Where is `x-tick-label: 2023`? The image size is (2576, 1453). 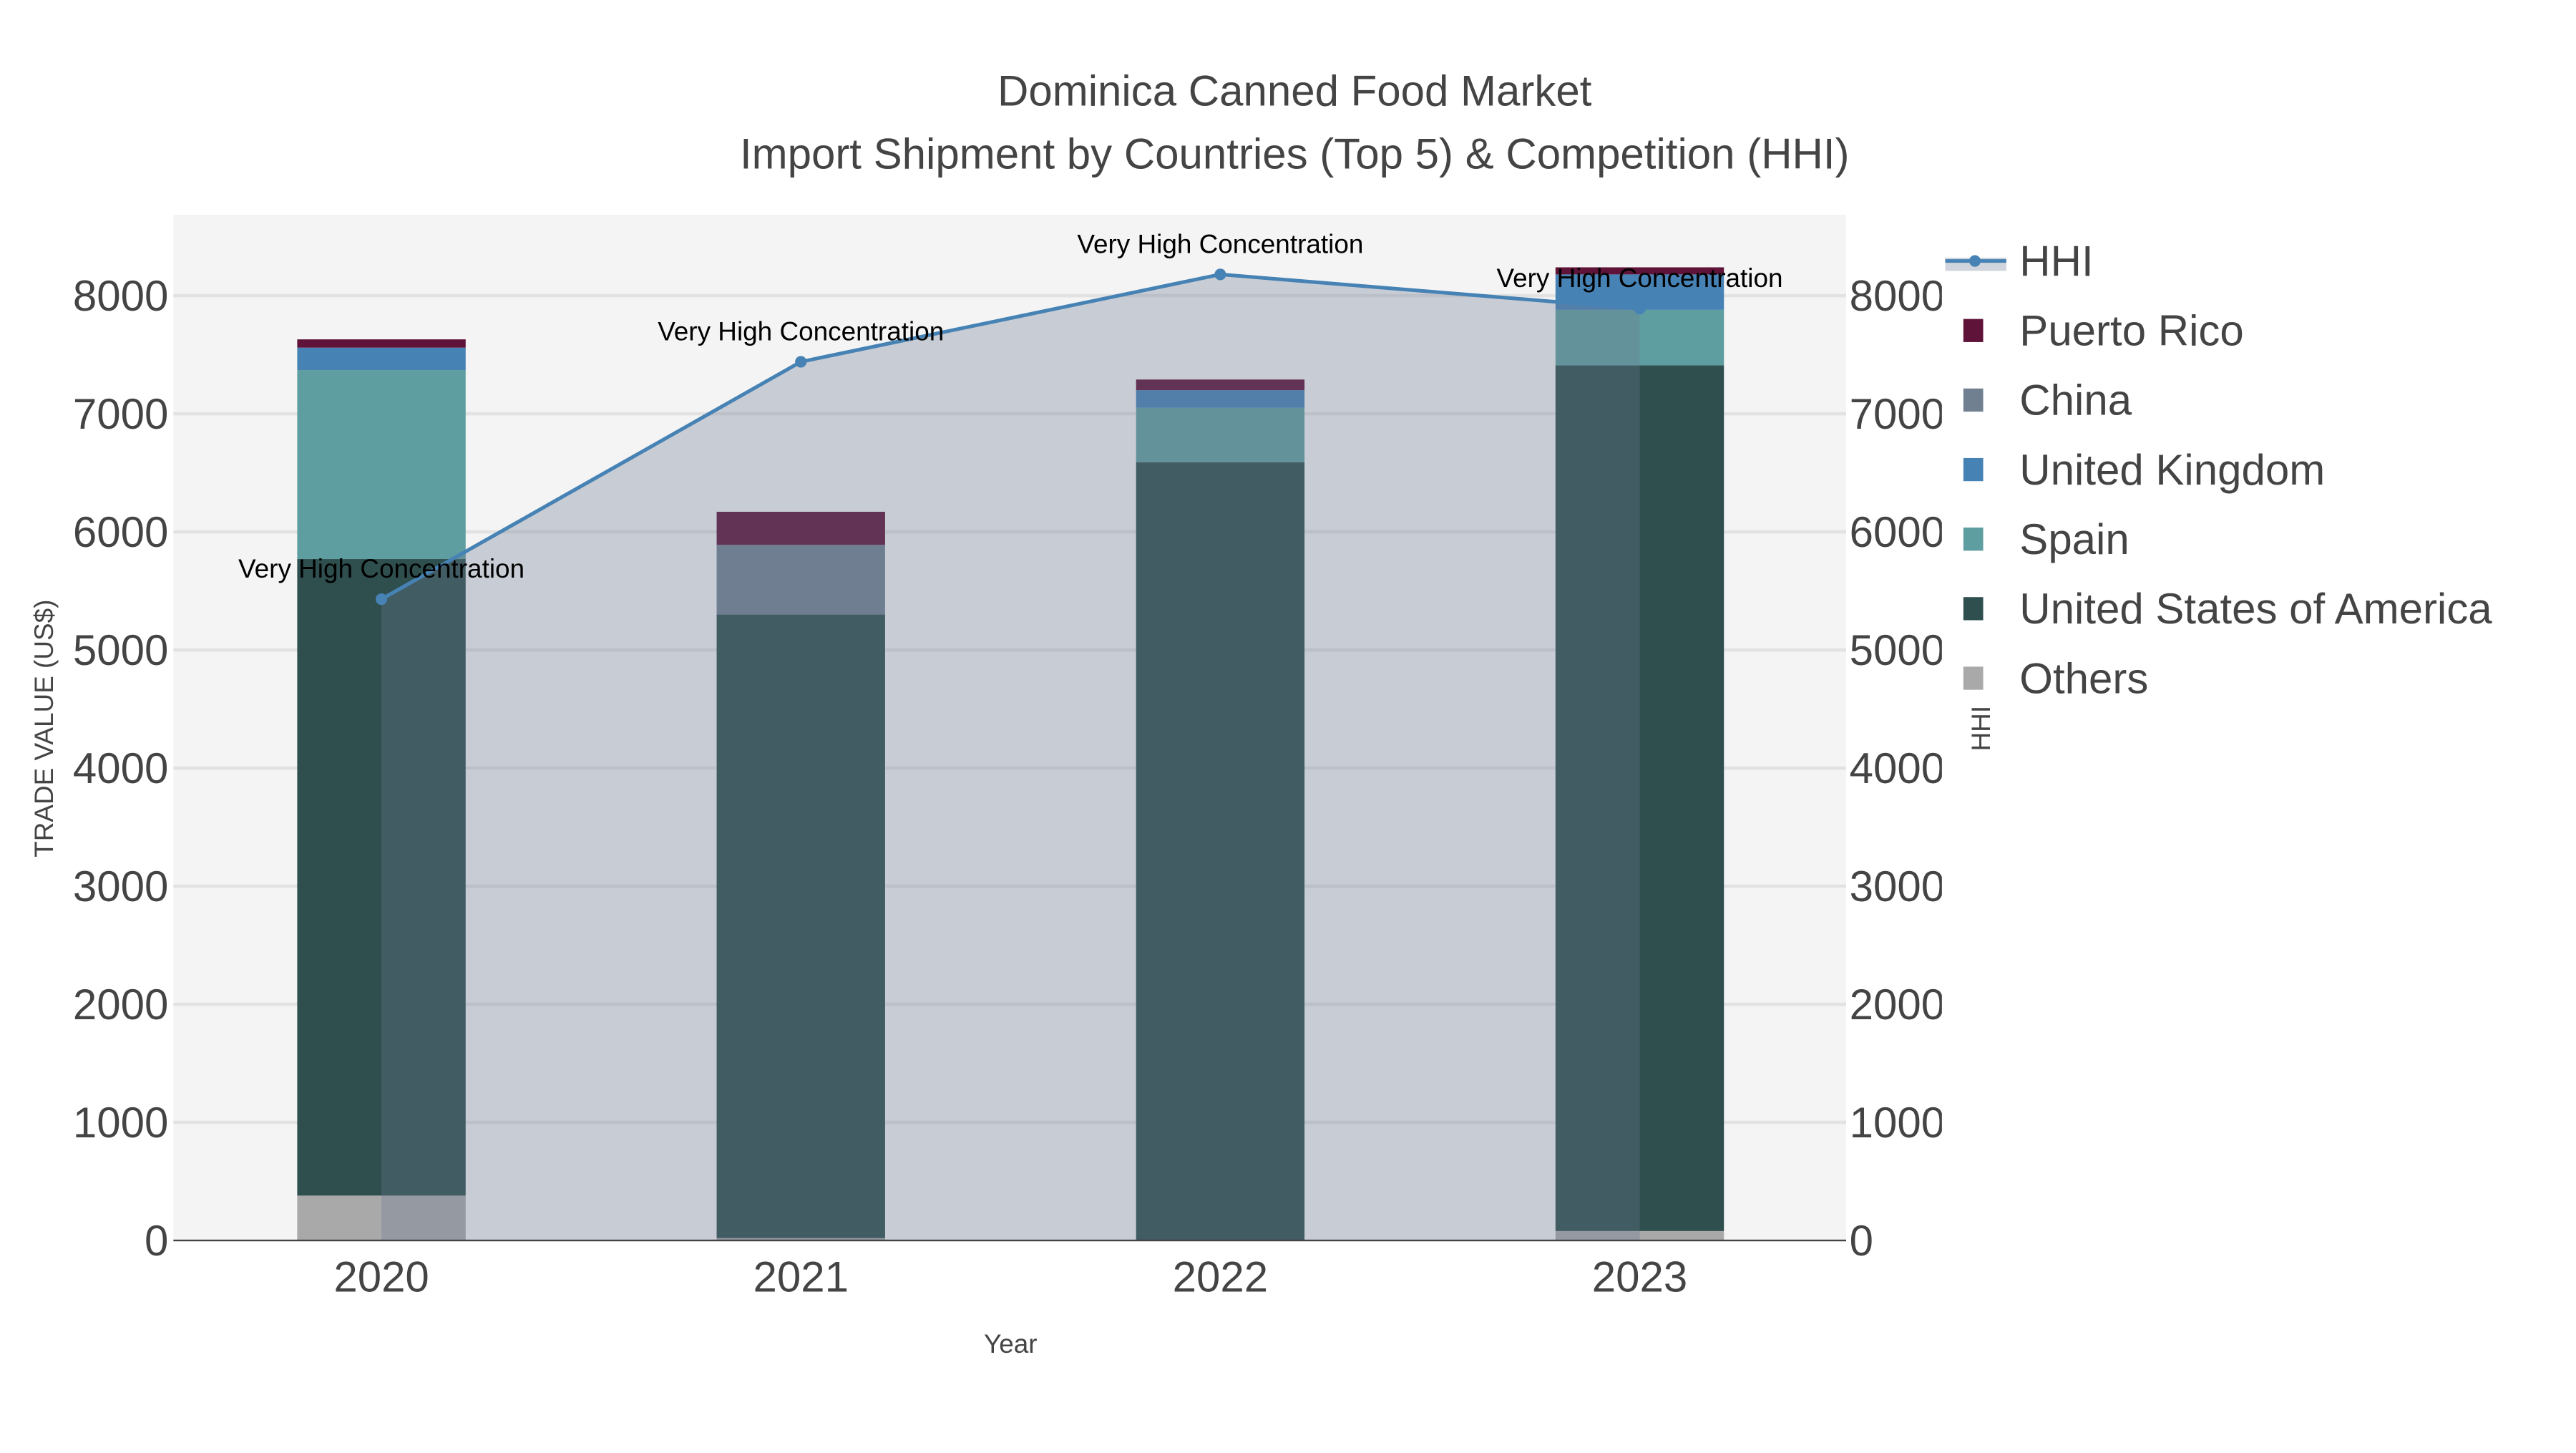
x-tick-label: 2023 is located at coordinates (1639, 1277).